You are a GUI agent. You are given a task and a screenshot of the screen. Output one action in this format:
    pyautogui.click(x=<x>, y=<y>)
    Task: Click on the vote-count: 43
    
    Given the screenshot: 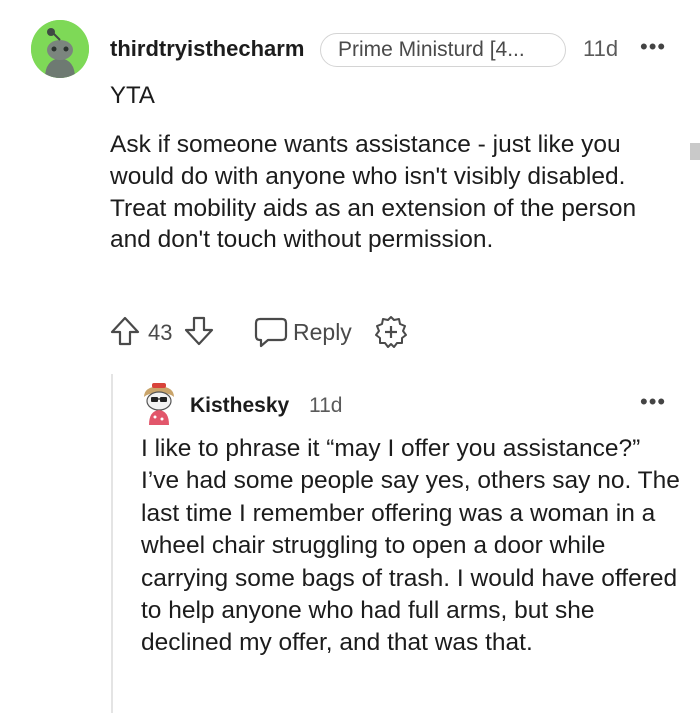 What is the action you would take?
    pyautogui.click(x=160, y=332)
    